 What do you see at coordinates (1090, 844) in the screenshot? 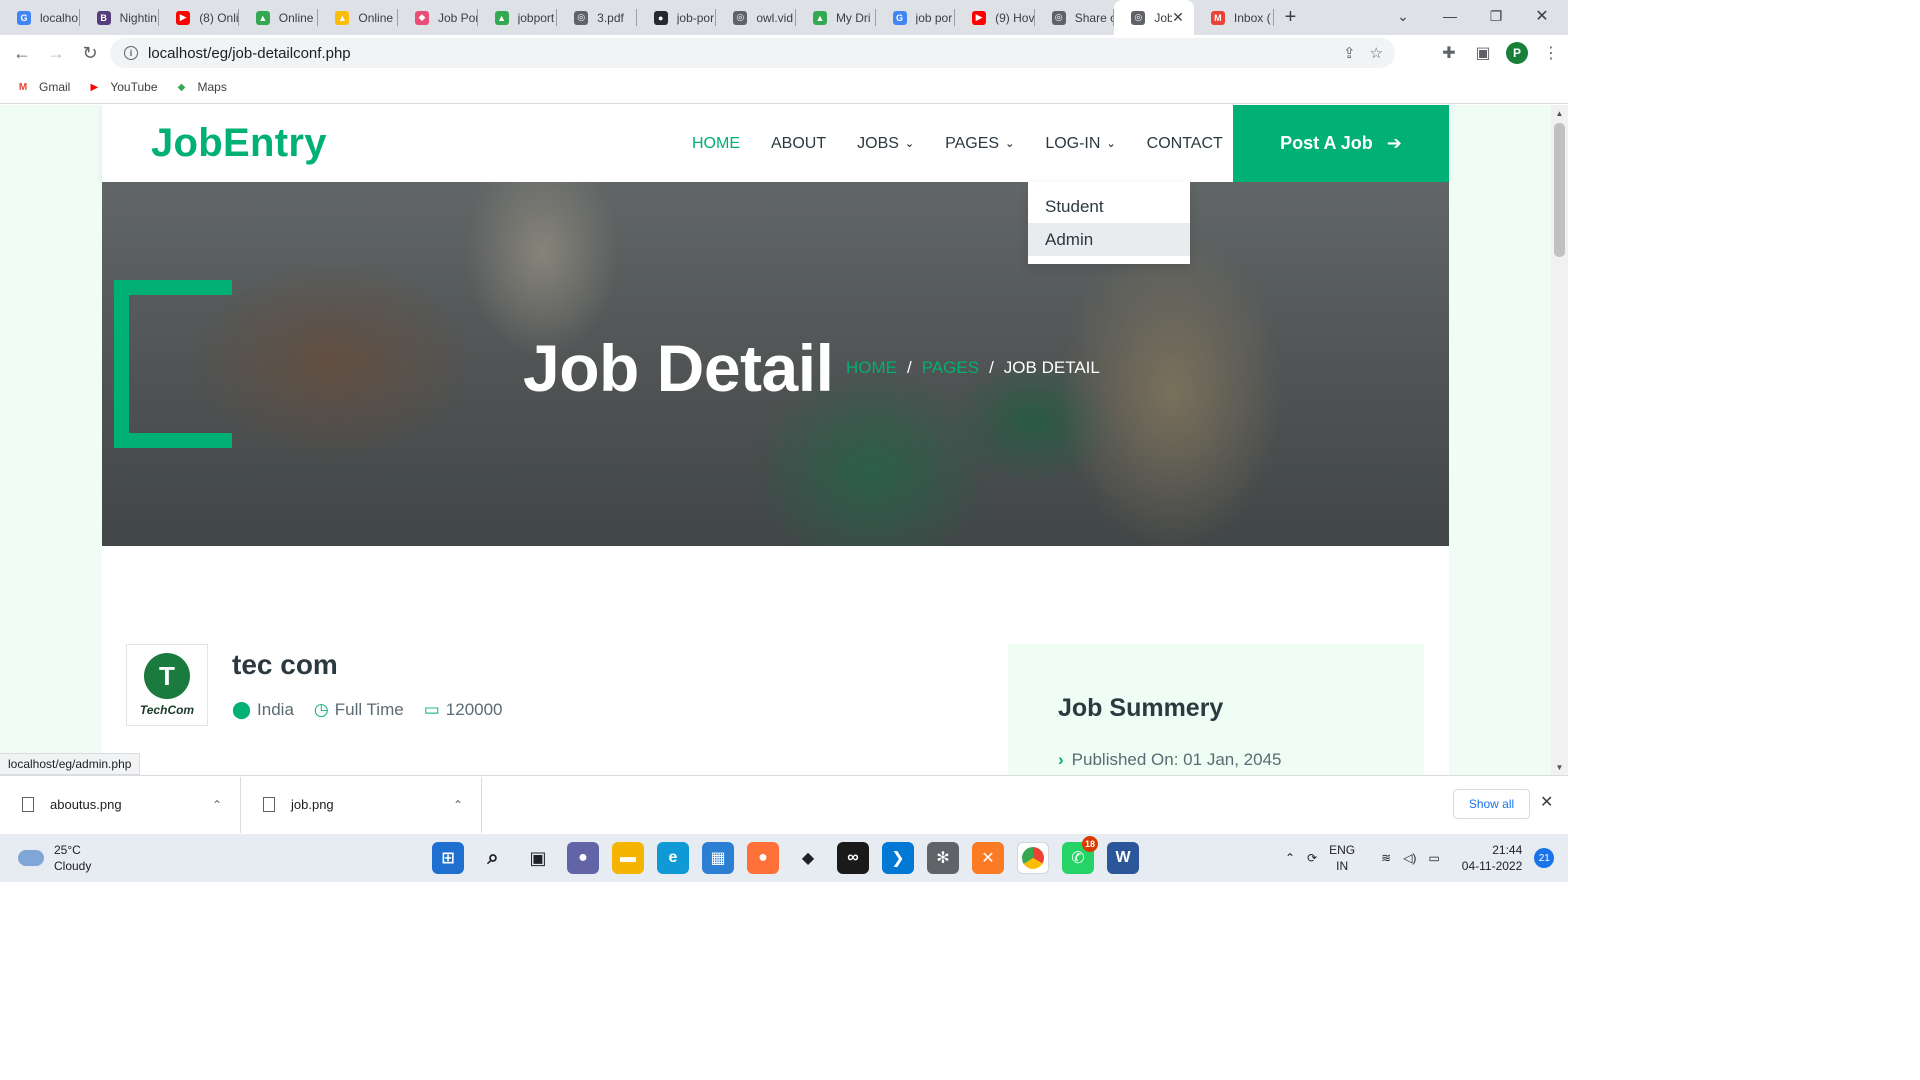
I see `whatsapp-badge: 18` at bounding box center [1090, 844].